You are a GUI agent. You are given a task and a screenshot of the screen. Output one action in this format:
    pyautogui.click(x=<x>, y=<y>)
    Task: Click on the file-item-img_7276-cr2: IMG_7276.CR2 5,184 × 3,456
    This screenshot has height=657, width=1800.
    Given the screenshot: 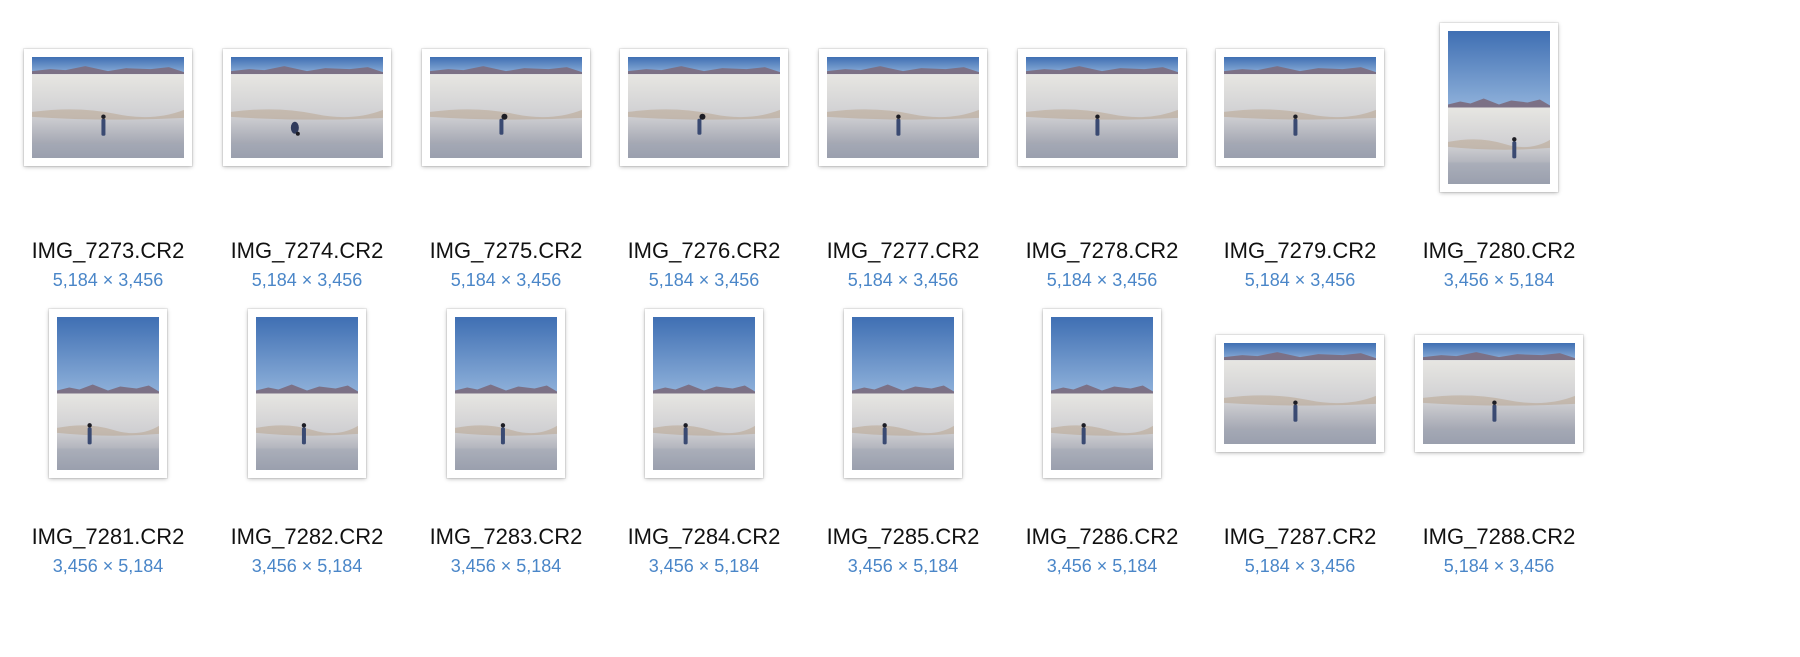 What is the action you would take?
    pyautogui.click(x=704, y=147)
    